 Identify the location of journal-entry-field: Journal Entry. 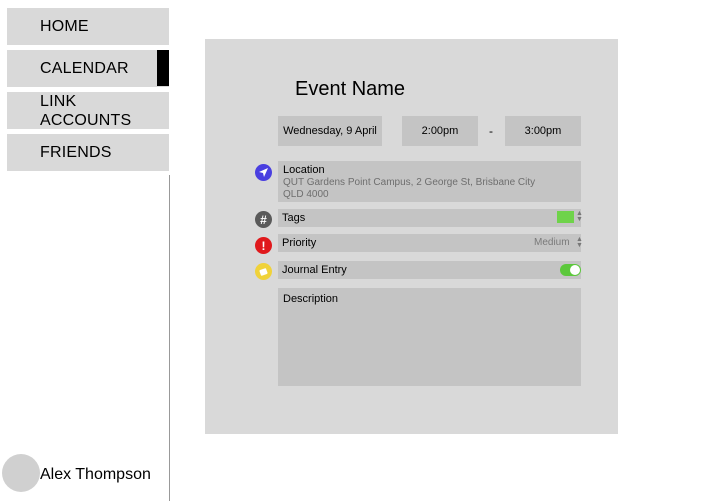
(429, 270).